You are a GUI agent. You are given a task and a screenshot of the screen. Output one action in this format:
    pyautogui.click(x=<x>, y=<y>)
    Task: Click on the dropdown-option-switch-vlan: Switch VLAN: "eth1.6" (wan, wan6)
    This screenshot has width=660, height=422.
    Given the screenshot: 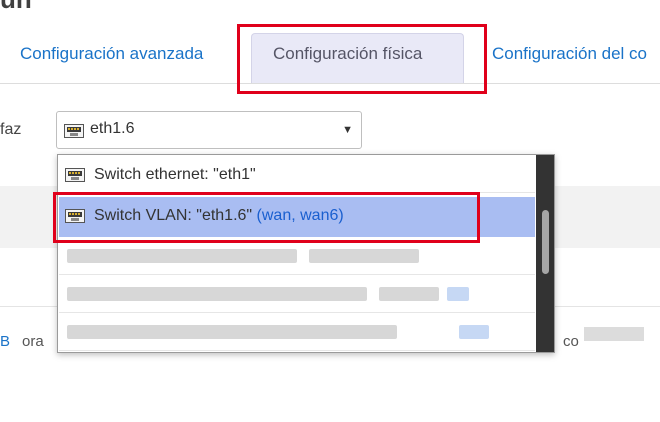 What is the action you would take?
    pyautogui.click(x=297, y=217)
    